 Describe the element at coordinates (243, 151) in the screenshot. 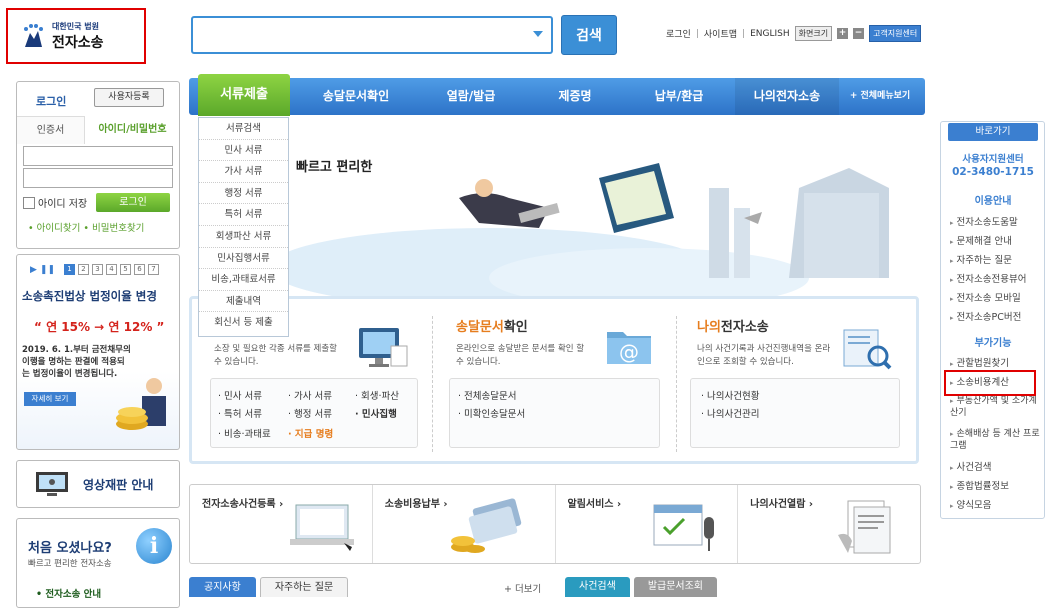

I see `menu-civil-docs: 민사 서류` at that location.